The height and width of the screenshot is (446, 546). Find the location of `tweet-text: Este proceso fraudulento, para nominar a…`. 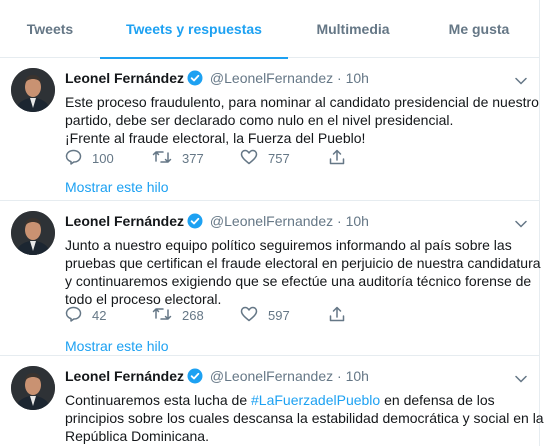

tweet-text: Este proceso fraudulento, para nominar a… is located at coordinates (302, 120).